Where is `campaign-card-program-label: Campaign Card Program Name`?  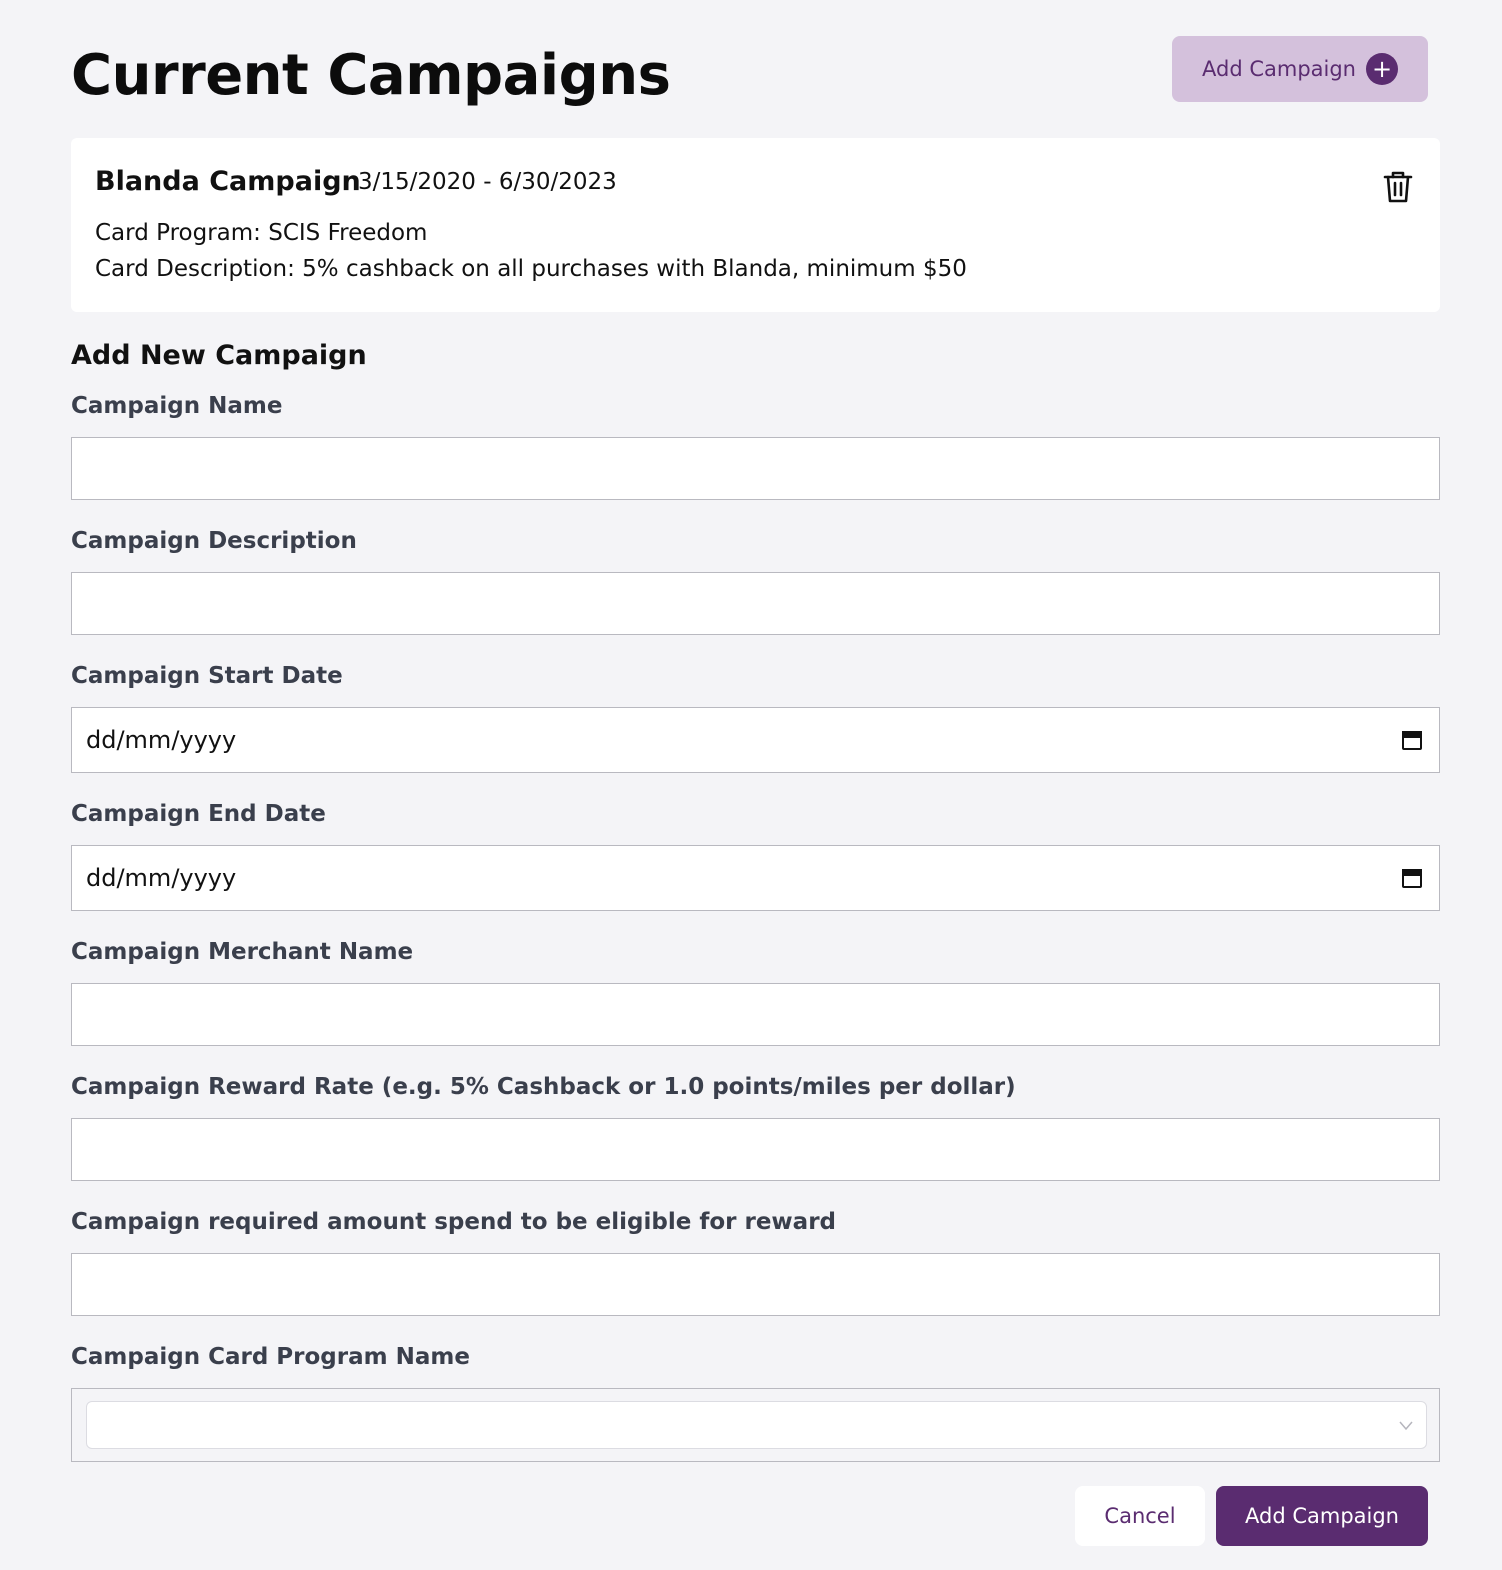
campaign-card-program-label: Campaign Card Program Name is located at coordinates (270, 1357).